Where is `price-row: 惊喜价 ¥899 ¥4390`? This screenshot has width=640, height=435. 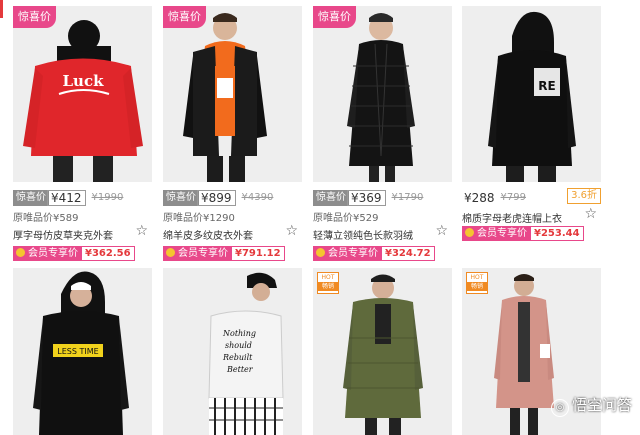
price-row: 惊喜价 ¥899 ¥4390 is located at coordinates (232, 196).